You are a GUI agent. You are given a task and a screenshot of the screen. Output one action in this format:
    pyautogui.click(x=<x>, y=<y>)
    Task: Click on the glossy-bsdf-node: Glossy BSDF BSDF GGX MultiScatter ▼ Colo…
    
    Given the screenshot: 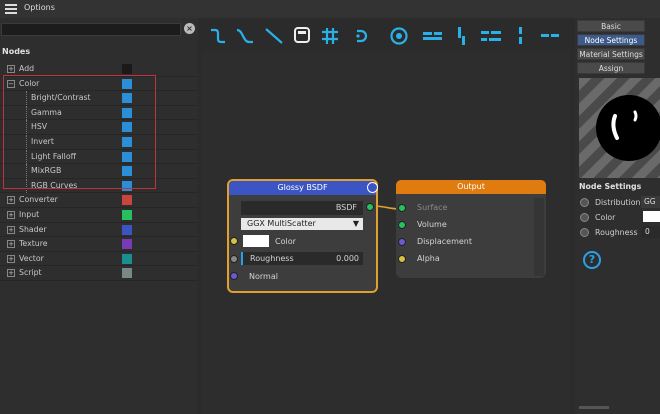 What is the action you would take?
    pyautogui.click(x=302, y=236)
    